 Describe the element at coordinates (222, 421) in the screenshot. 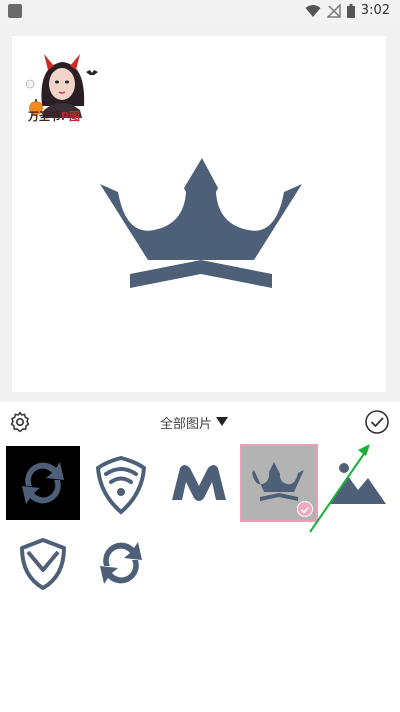

I see `triangle-down-icon` at that location.